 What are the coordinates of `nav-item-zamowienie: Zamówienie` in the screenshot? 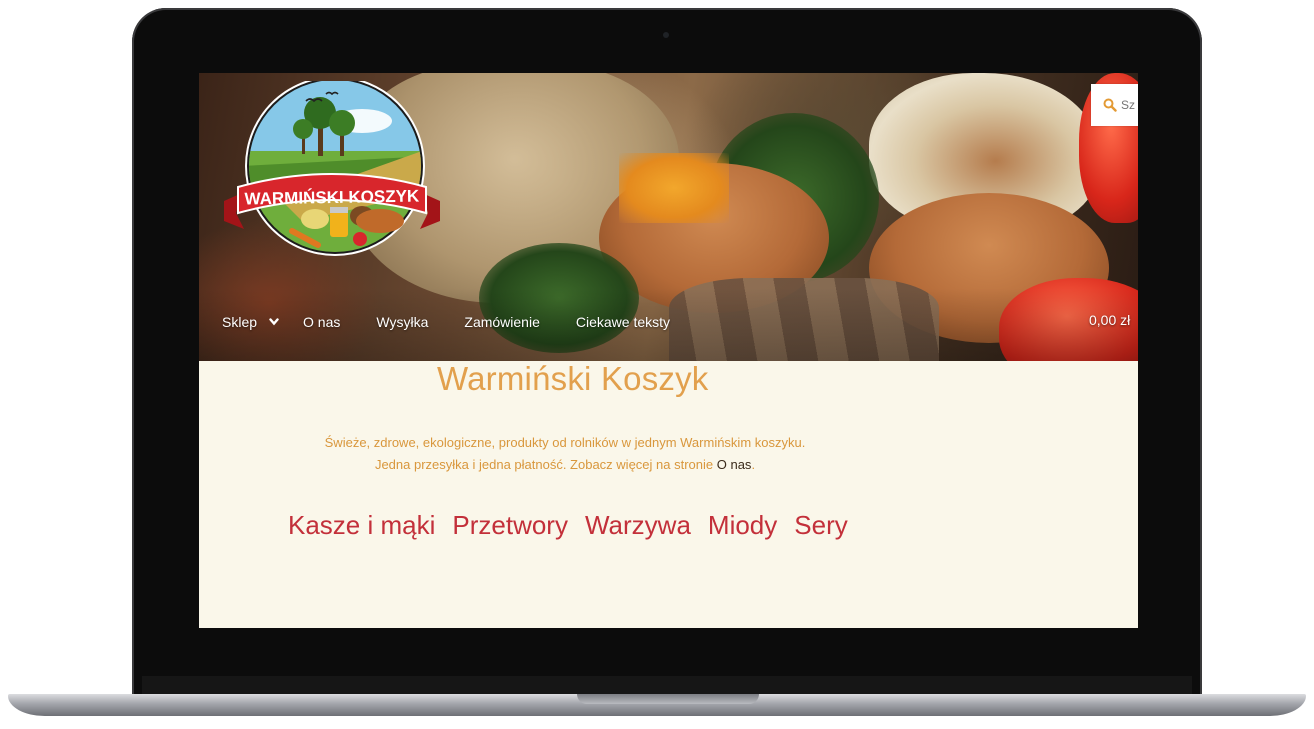 It's located at (501, 322).